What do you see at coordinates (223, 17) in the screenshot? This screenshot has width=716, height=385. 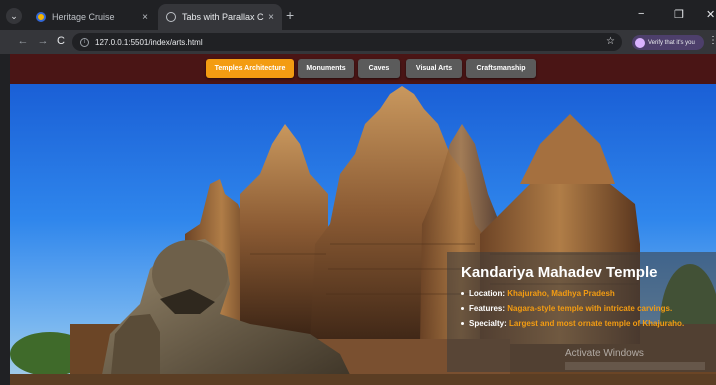 I see `tab-title: Tabs with Parallax Carousel` at bounding box center [223, 17].